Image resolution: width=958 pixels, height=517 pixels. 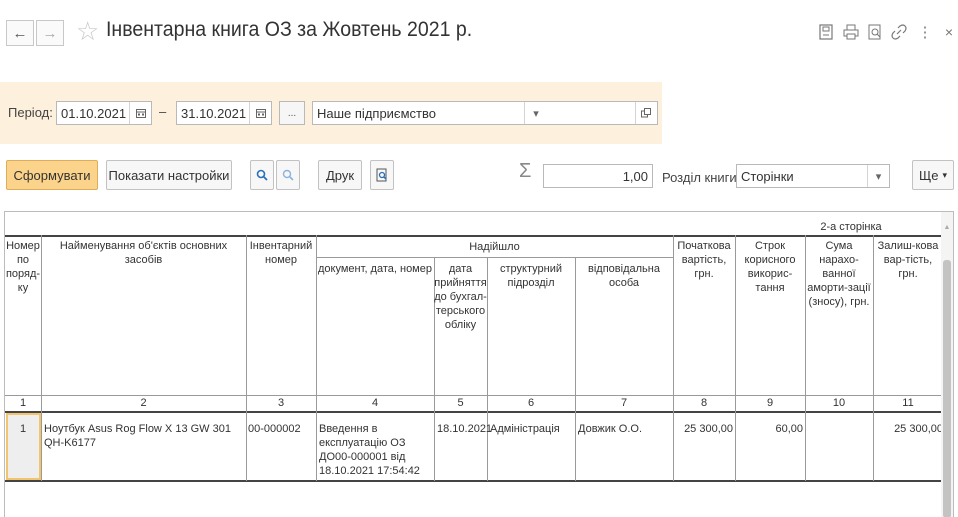 I want to click on header-document: документ, дата, номер, so click(x=375, y=269).